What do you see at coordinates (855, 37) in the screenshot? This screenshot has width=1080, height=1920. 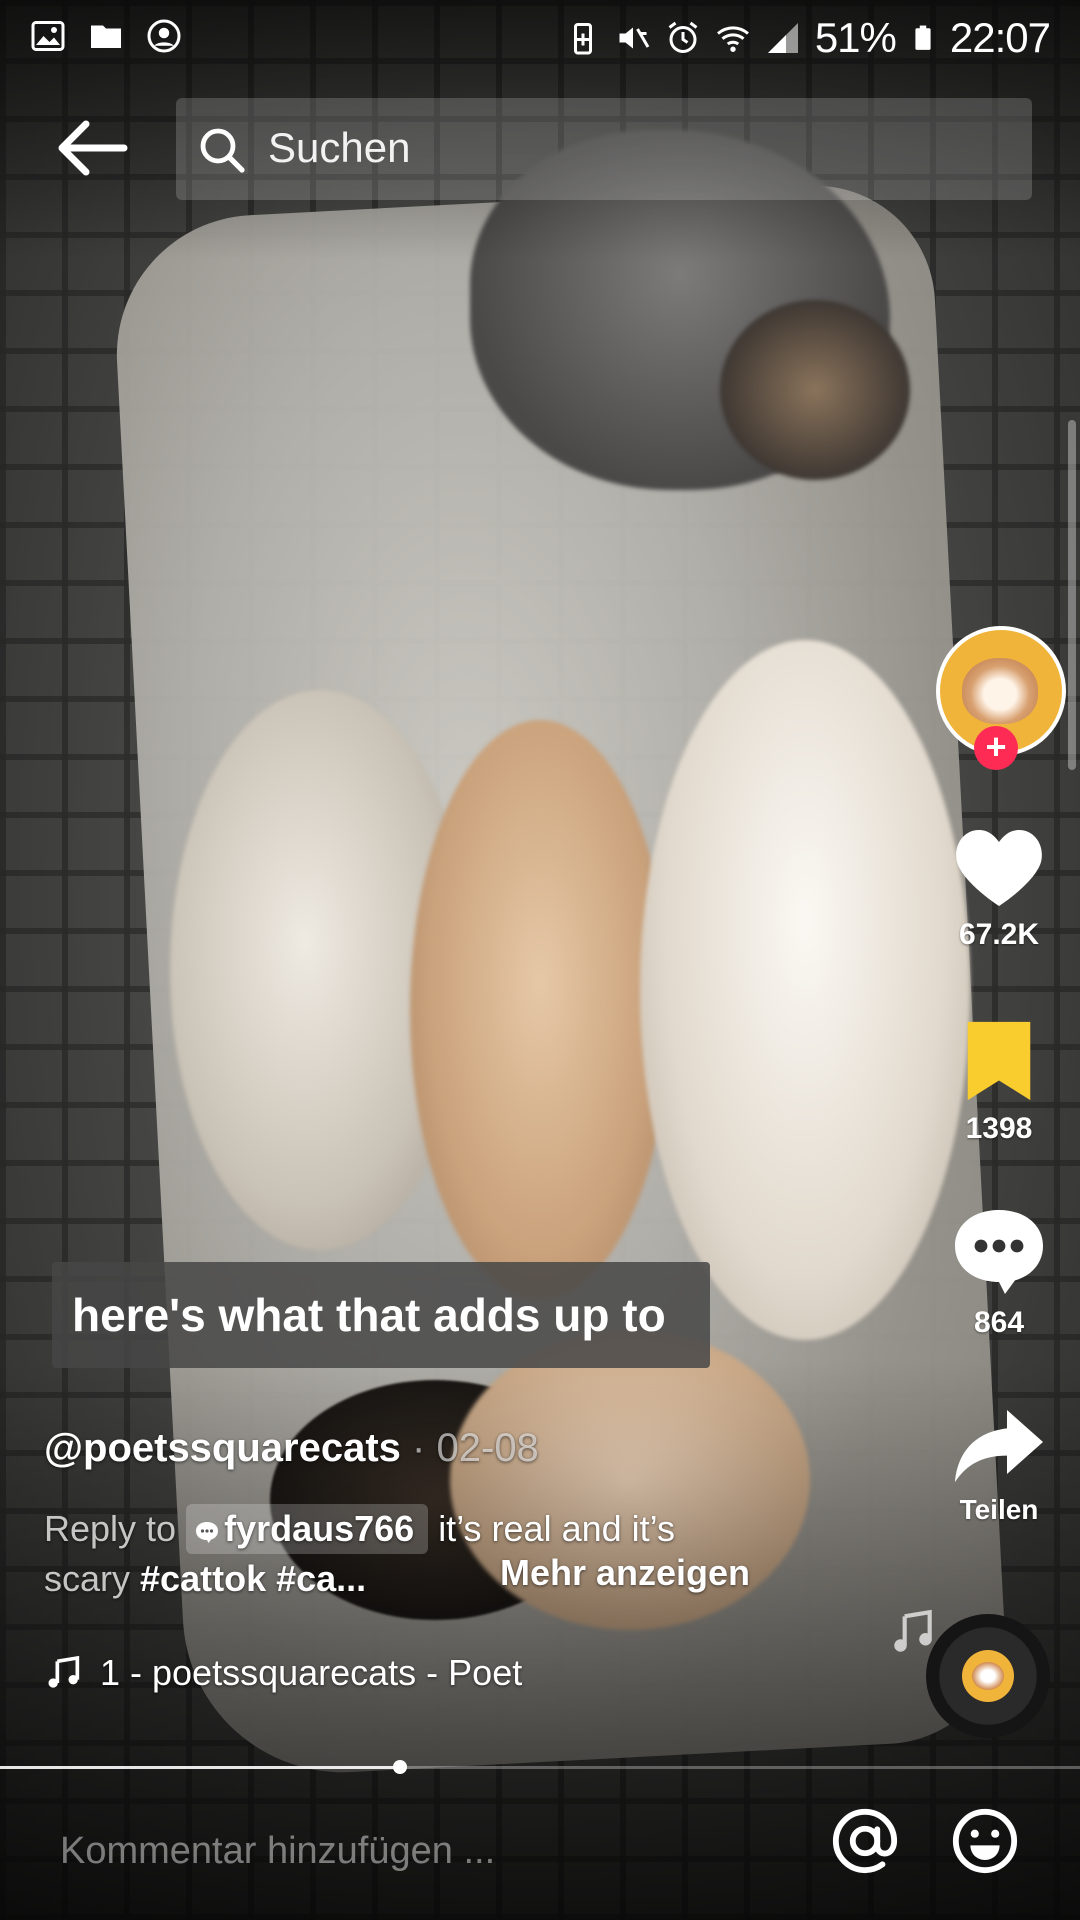 I see `battery-percent: 51%` at bounding box center [855, 37].